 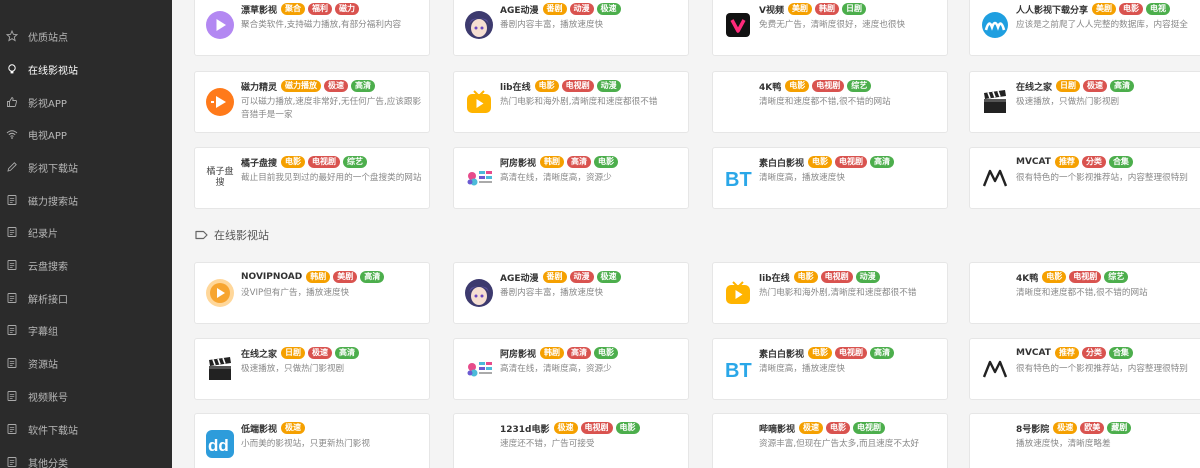 I want to click on sidebar-item-0: 优质站点, so click(x=86, y=36).